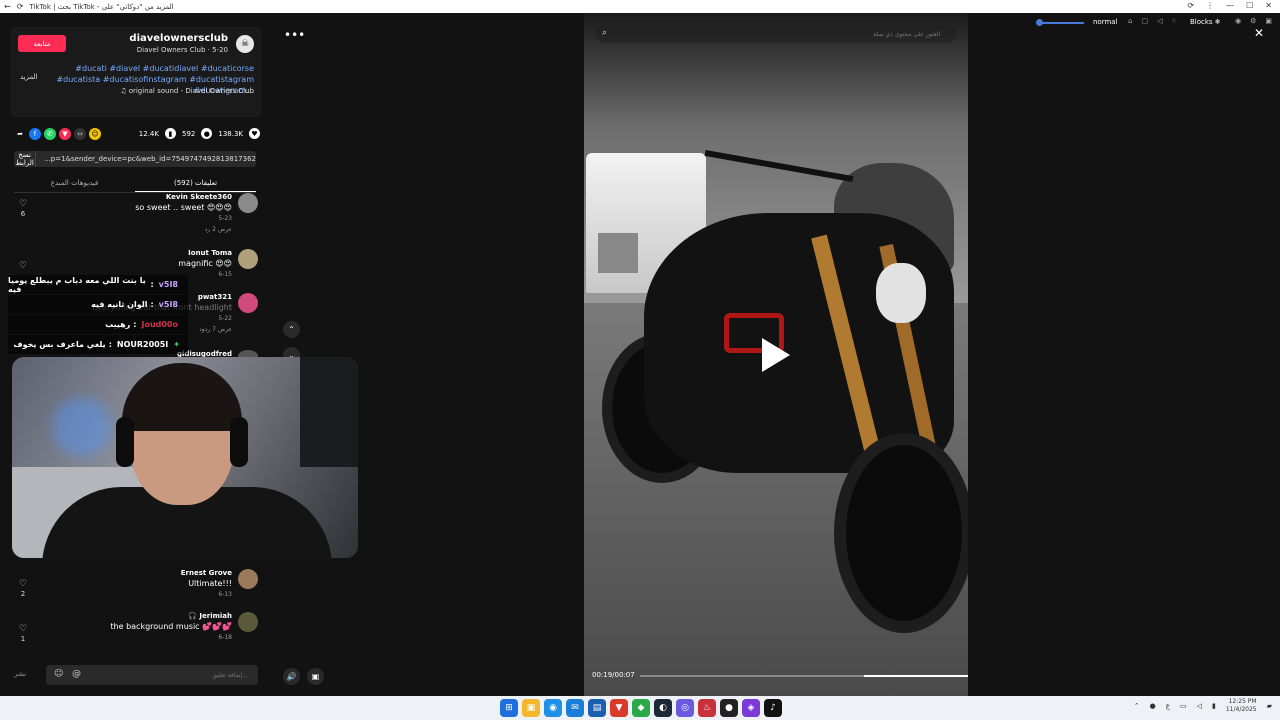 Image resolution: width=1280 pixels, height=720 pixels. I want to click on related-search-input, so click(783, 34).